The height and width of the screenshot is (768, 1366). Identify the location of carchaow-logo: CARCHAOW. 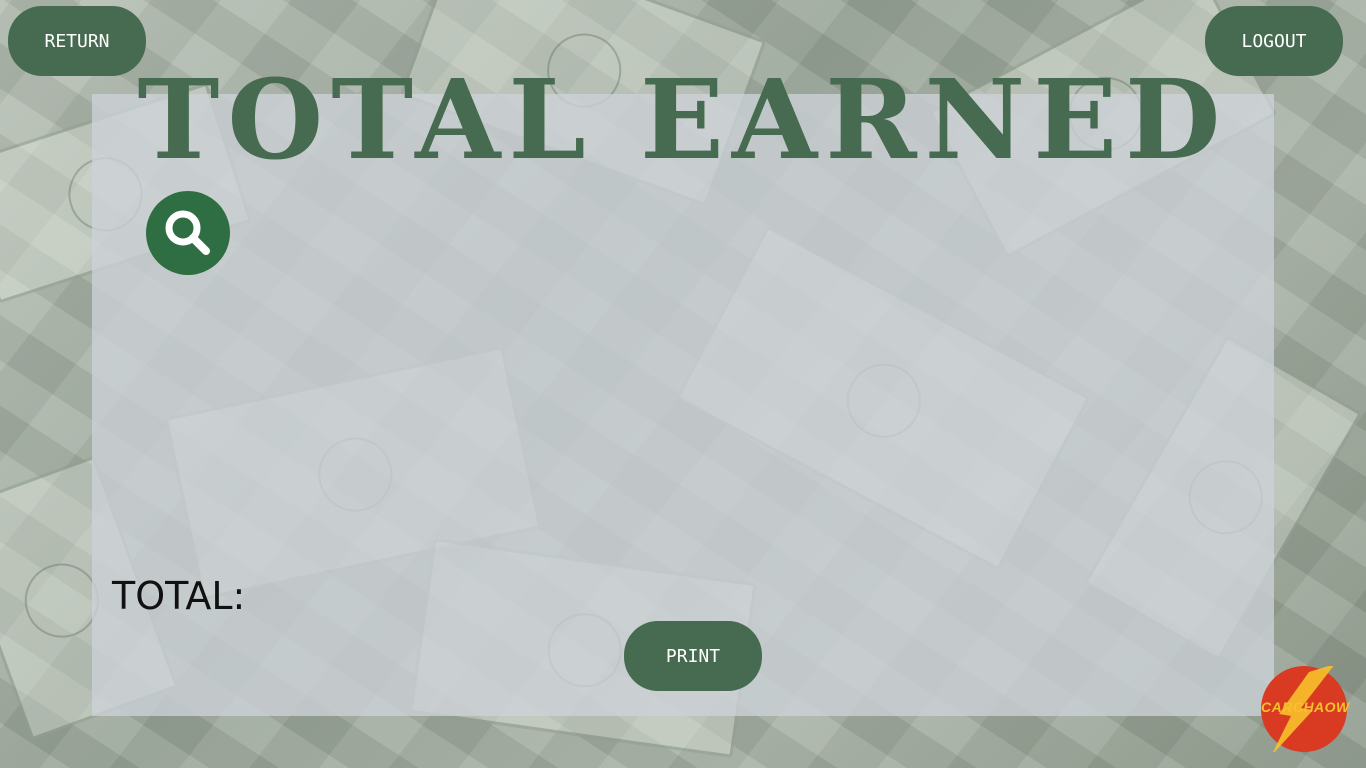
(1305, 709).